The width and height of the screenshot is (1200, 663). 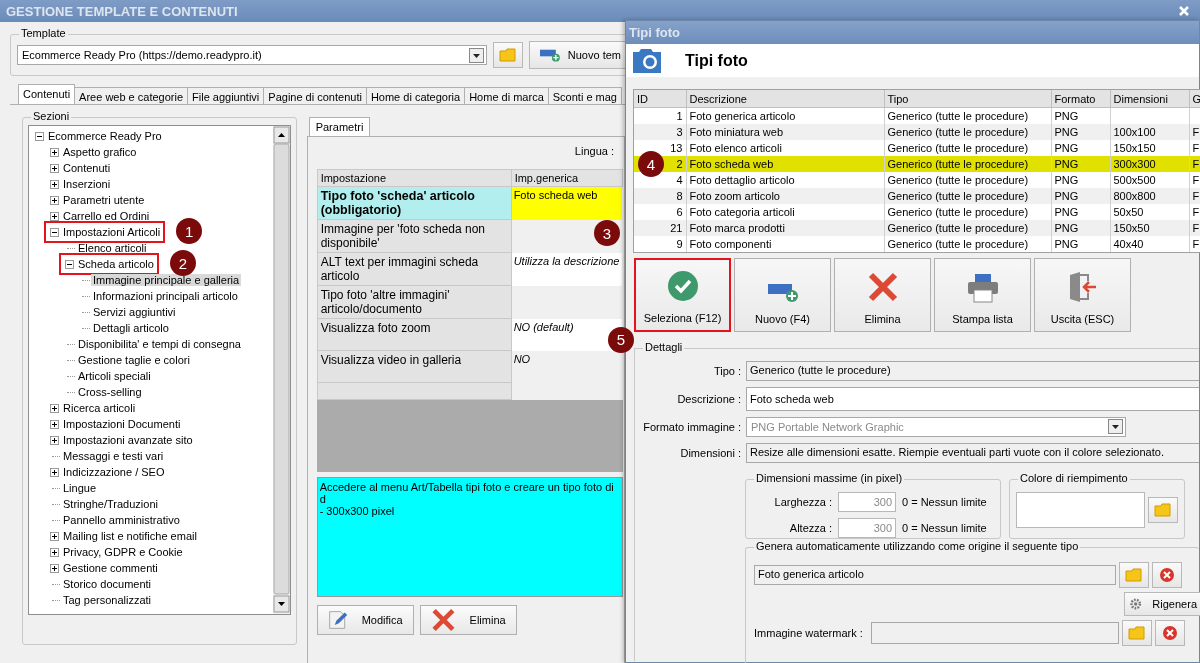 I want to click on close-icon, so click(x=1184, y=11).